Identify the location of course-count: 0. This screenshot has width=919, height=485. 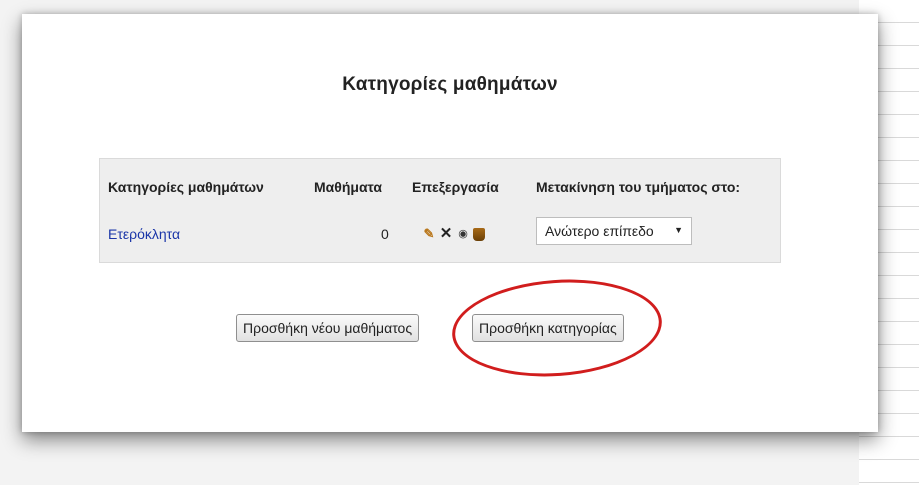
(385, 234).